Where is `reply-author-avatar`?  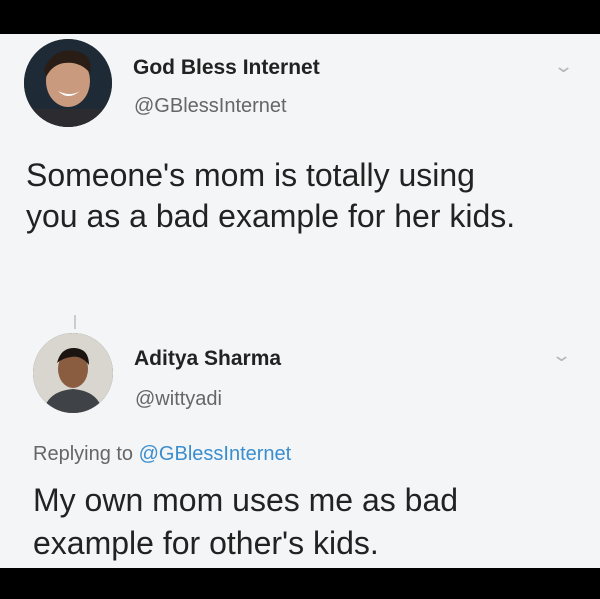 reply-author-avatar is located at coordinates (73, 373).